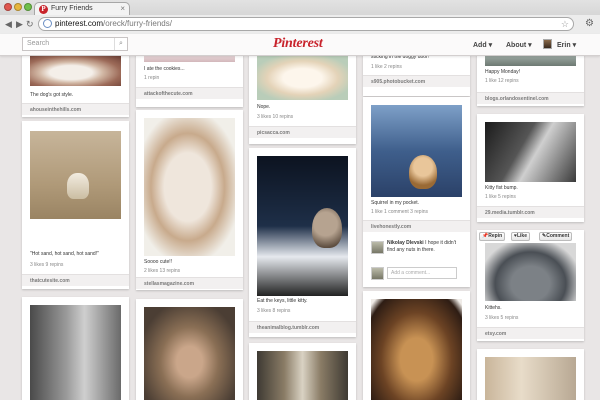 This screenshot has width=600, height=400. What do you see at coordinates (416, 226) in the screenshot?
I see `pin-source: livehonestly.com` at bounding box center [416, 226].